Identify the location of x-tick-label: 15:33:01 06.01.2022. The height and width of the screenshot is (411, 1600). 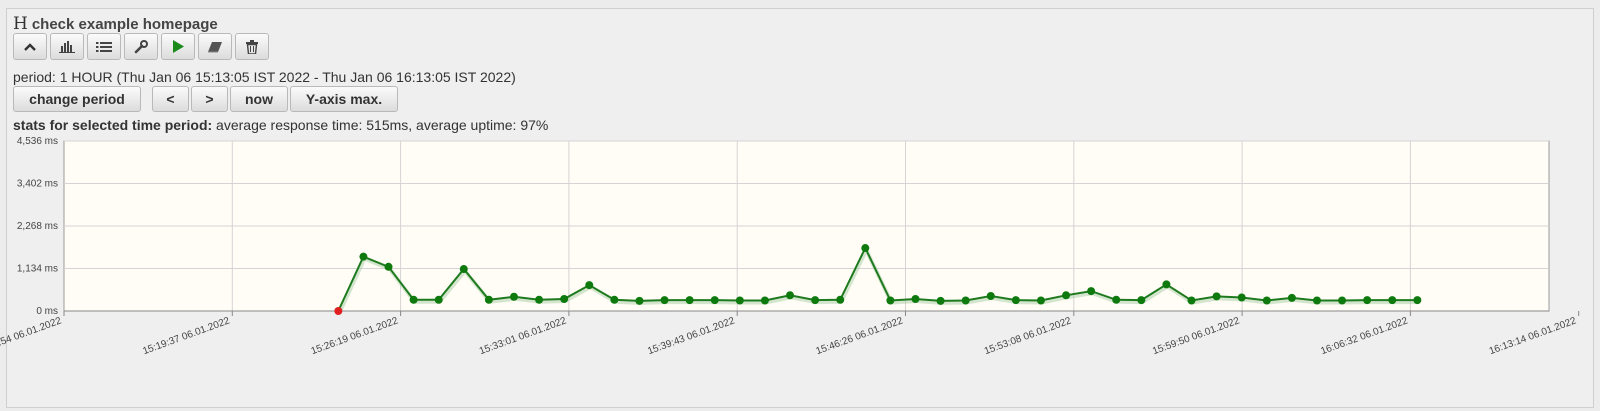
(523, 336).